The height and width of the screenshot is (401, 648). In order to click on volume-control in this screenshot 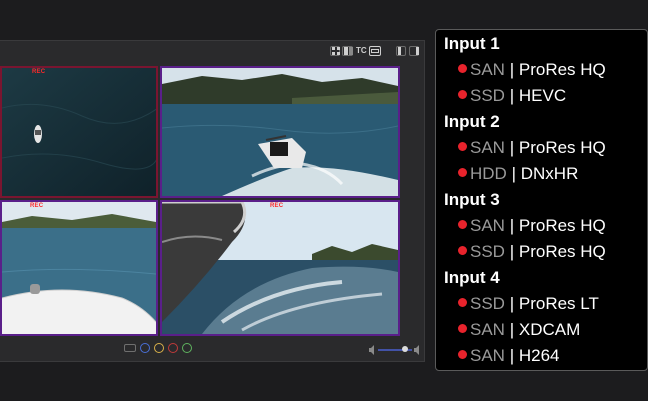, I will do `click(395, 349)`.